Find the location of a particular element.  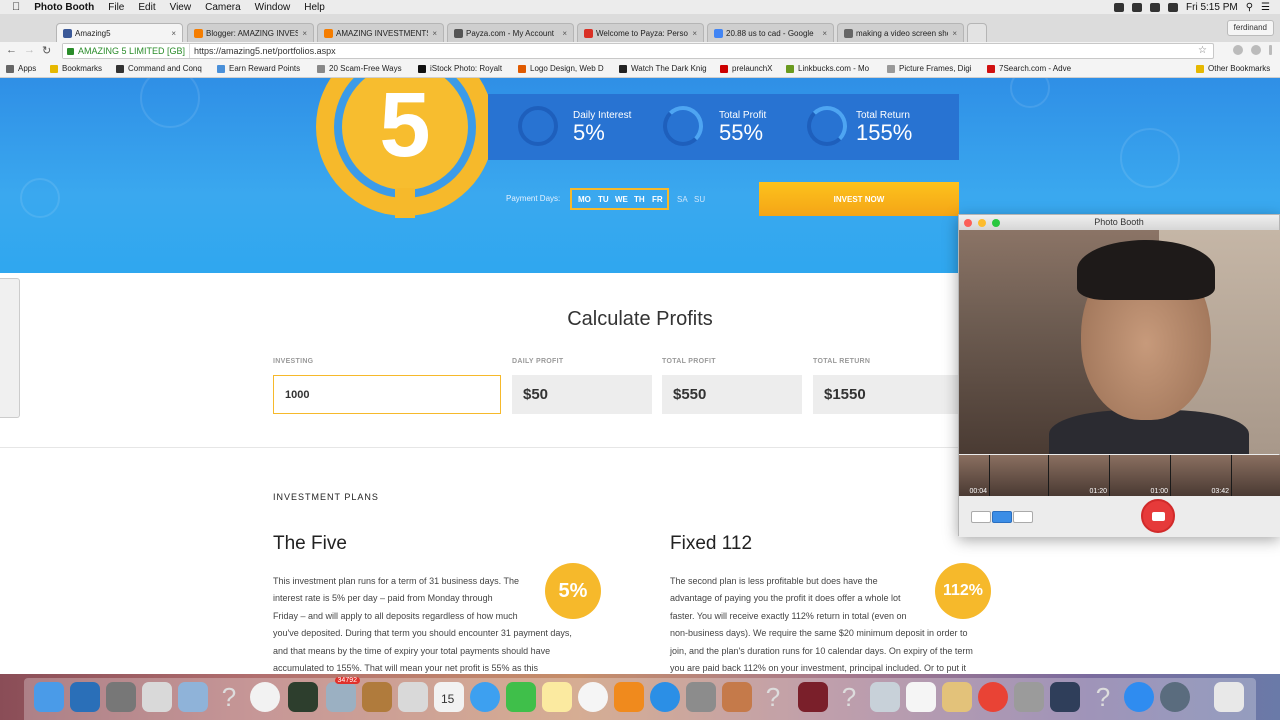

shutter-button is located at coordinates (1158, 516).